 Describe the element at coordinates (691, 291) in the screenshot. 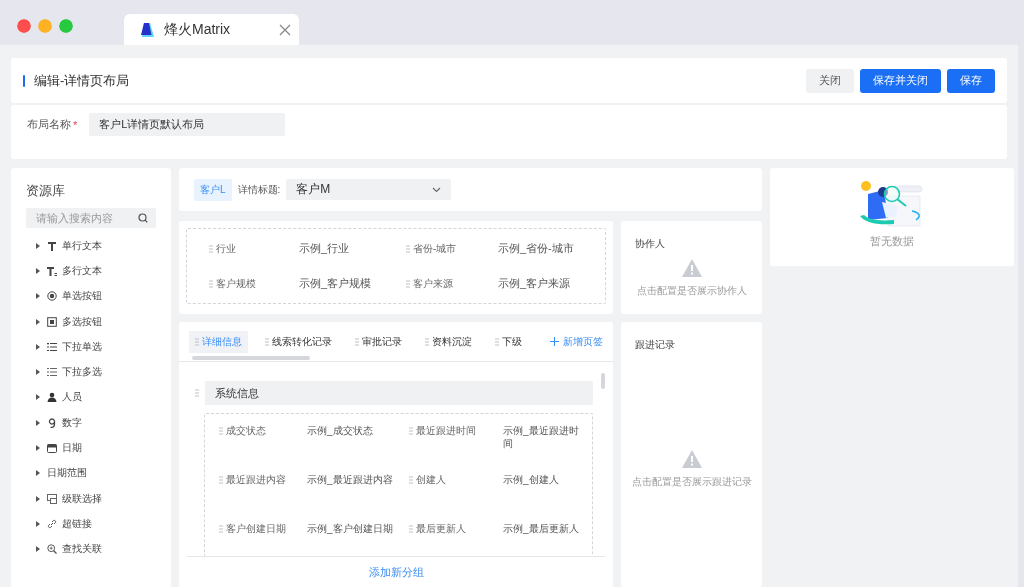

I see `hint-text: 点击配置是否展示协作人` at that location.